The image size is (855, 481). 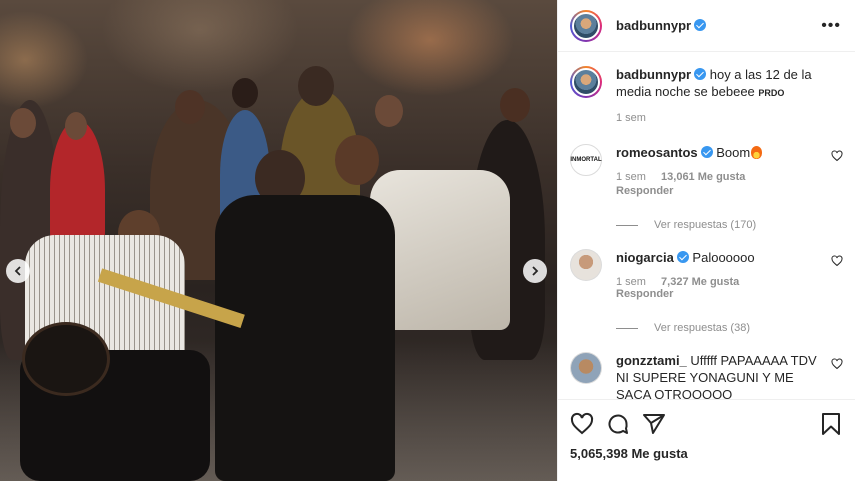 I want to click on post-header: badbunnypr •••, so click(x=706, y=26).